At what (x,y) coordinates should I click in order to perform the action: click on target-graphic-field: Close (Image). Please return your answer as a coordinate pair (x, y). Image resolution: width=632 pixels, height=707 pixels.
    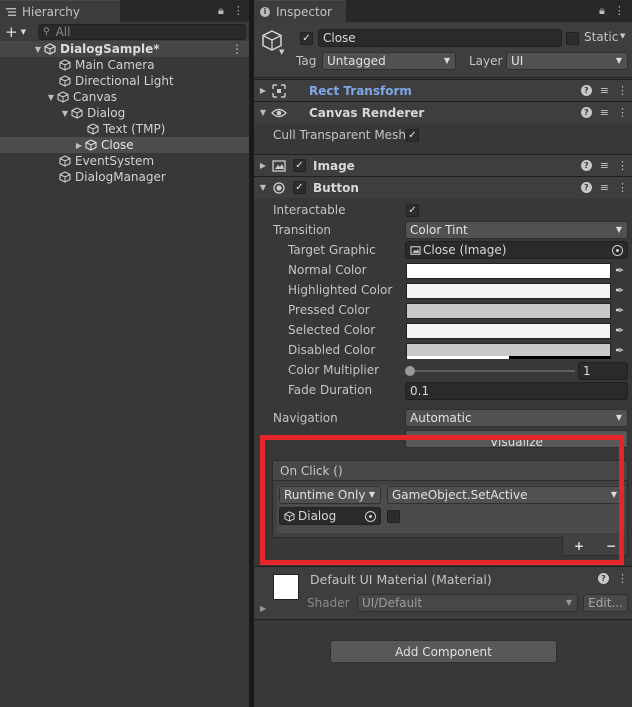
    Looking at the image, I should click on (516, 250).